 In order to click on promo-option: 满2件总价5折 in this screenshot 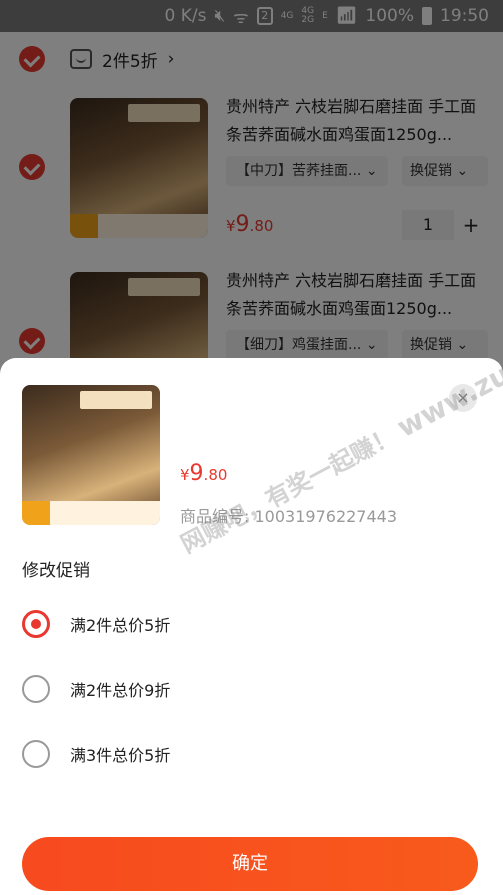, I will do `click(252, 624)`.